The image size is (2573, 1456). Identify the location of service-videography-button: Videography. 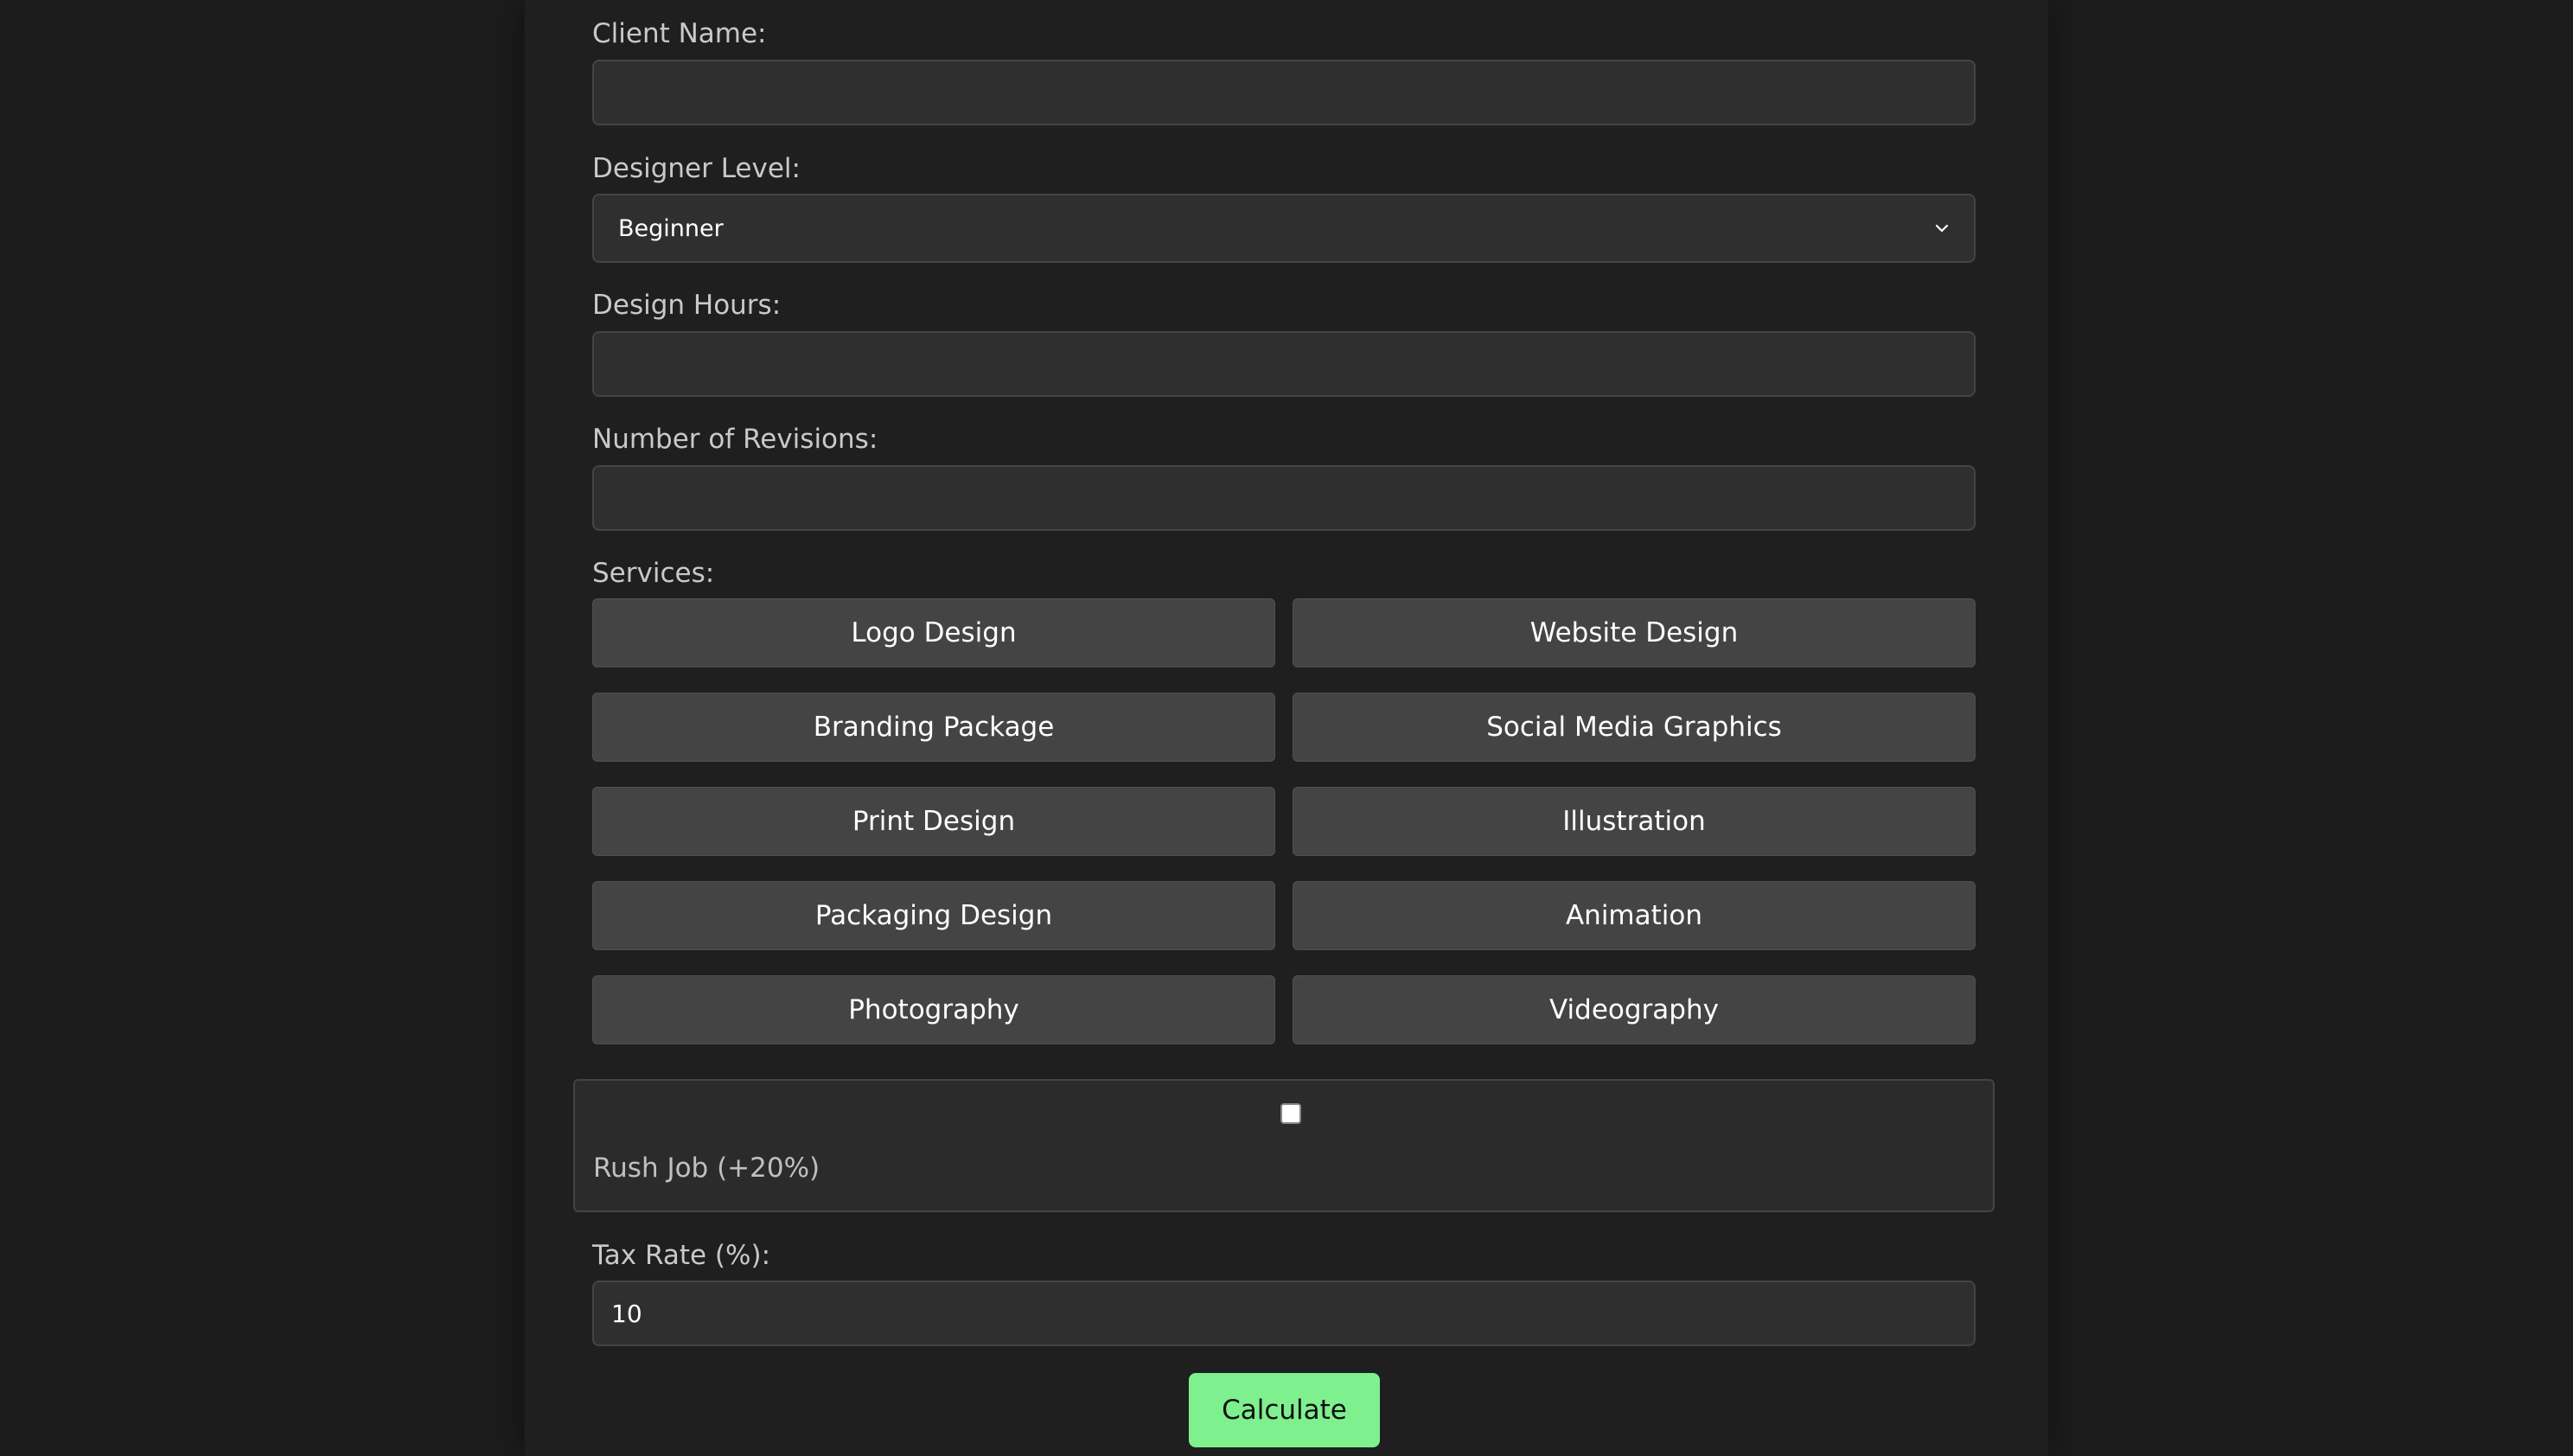
(1634, 1010).